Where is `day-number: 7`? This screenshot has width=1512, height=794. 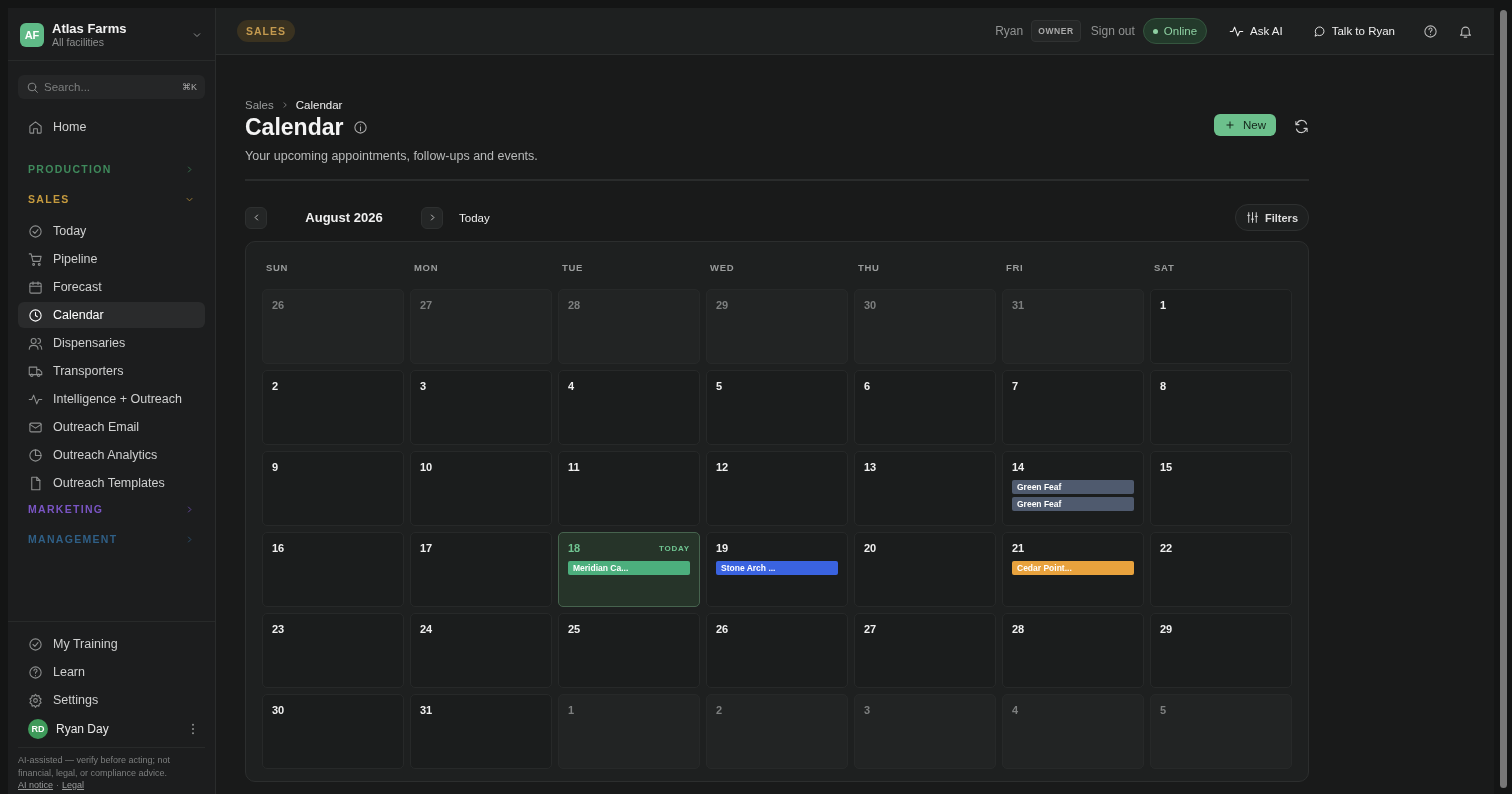
day-number: 7 is located at coordinates (1015, 386).